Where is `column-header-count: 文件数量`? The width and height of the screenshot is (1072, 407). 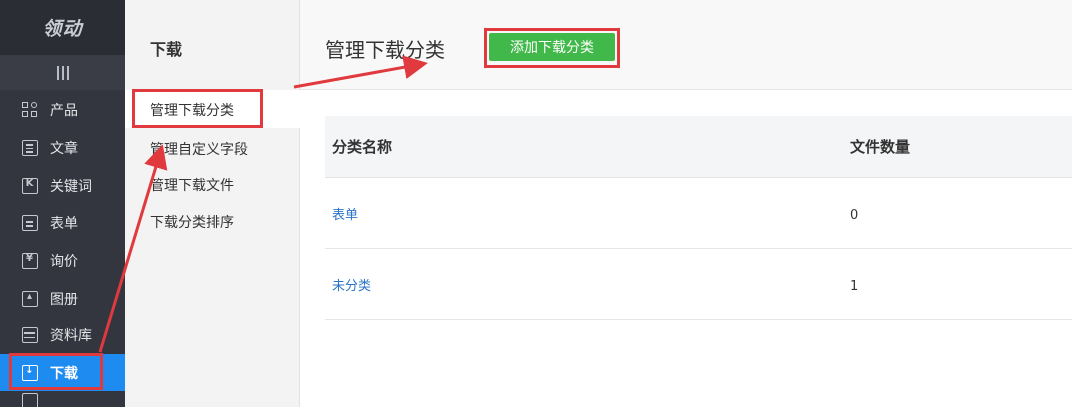
column-header-count: 文件数量 is located at coordinates (880, 147).